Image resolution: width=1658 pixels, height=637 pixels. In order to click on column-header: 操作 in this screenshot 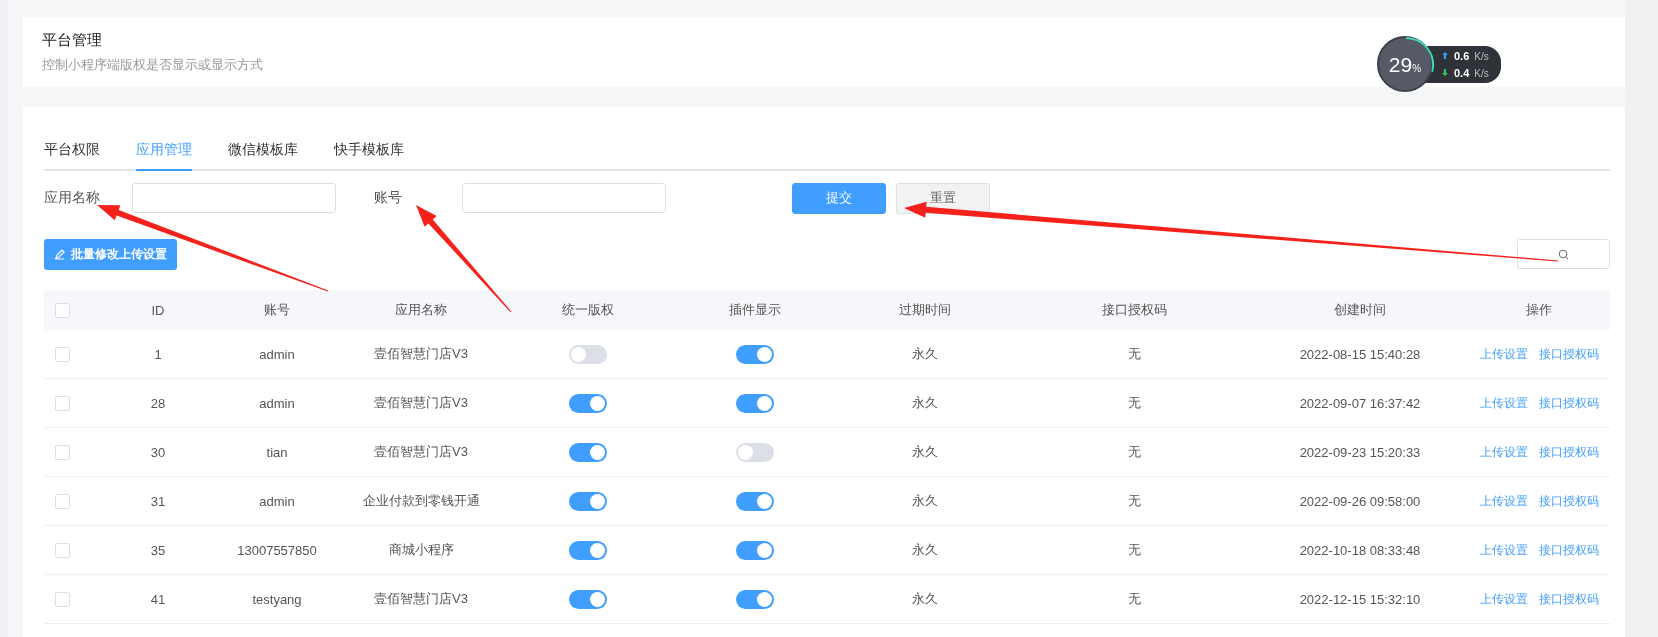, I will do `click(1539, 310)`.